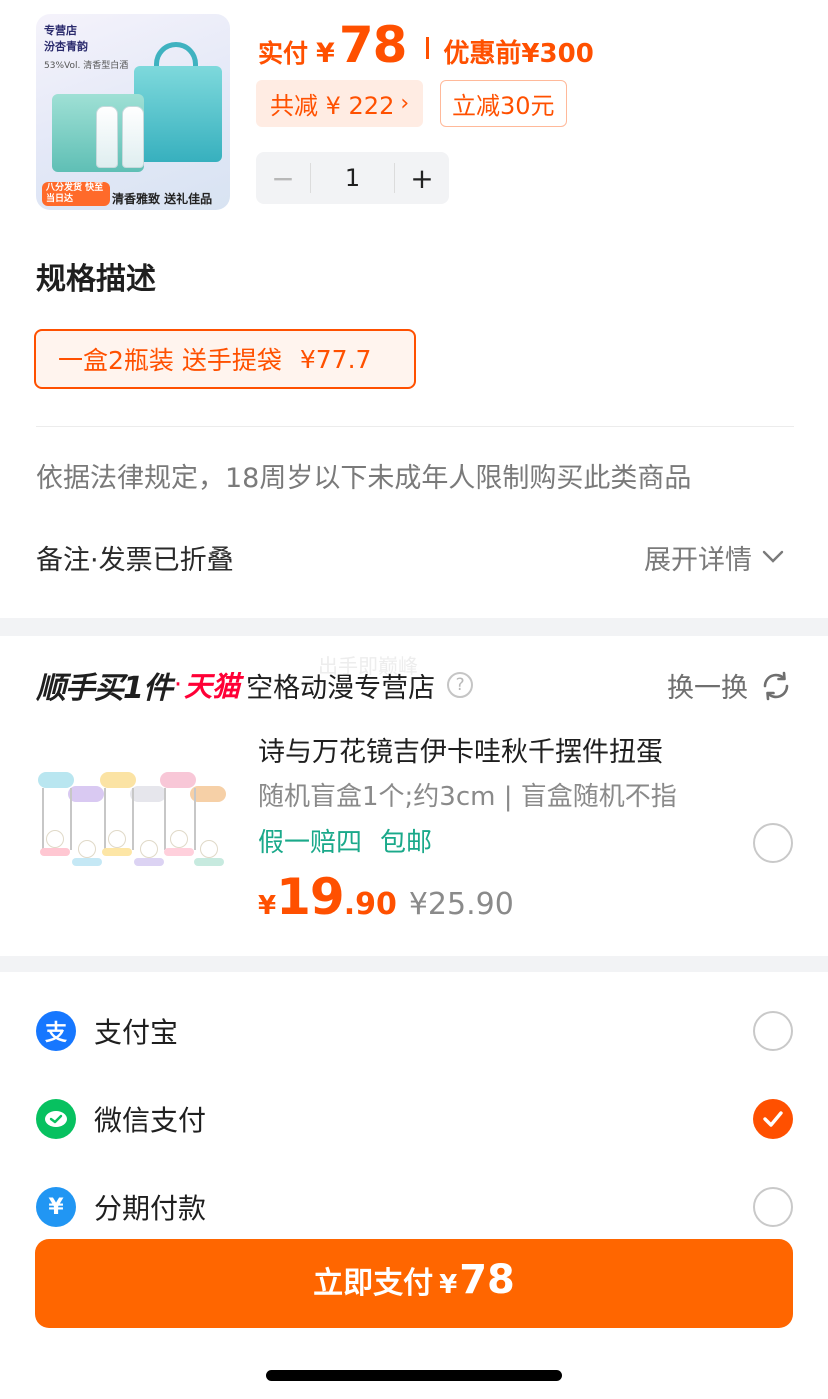  What do you see at coordinates (340, 685) in the screenshot?
I see `shop-name: 空格动漫专营店` at bounding box center [340, 685].